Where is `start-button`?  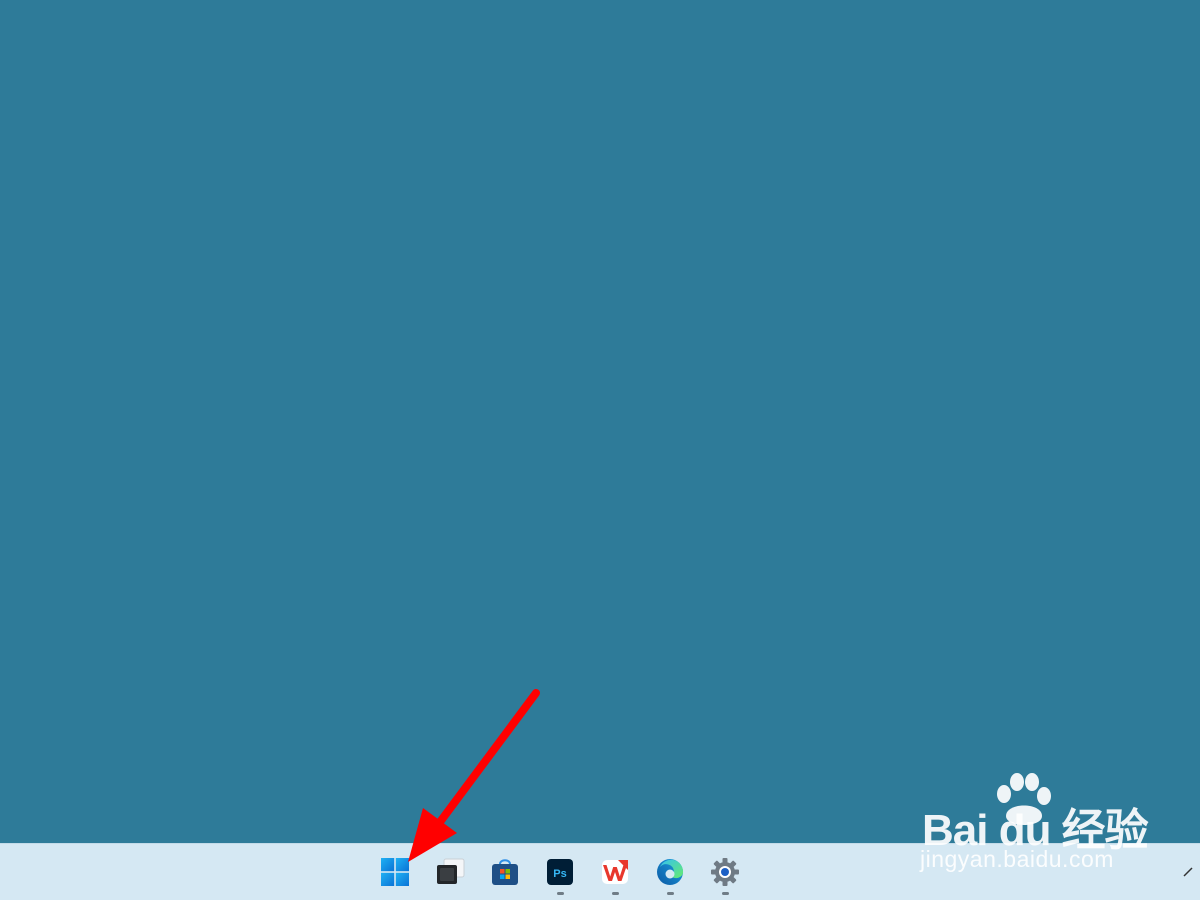 start-button is located at coordinates (395, 872).